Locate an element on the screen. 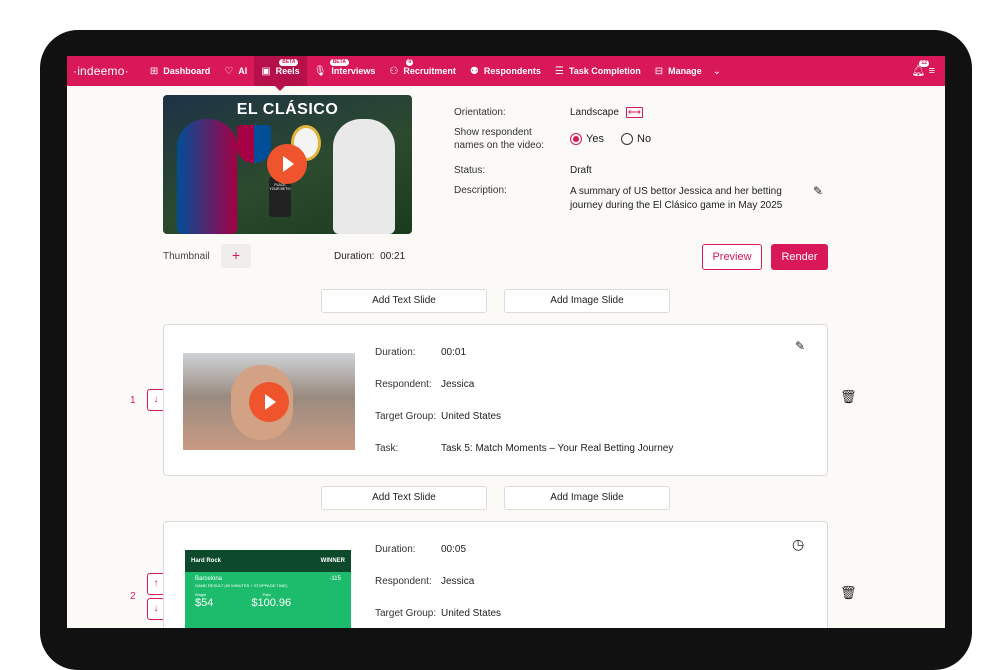 The image size is (1000, 670). bet-team: Barcelona is located at coordinates (209, 579).